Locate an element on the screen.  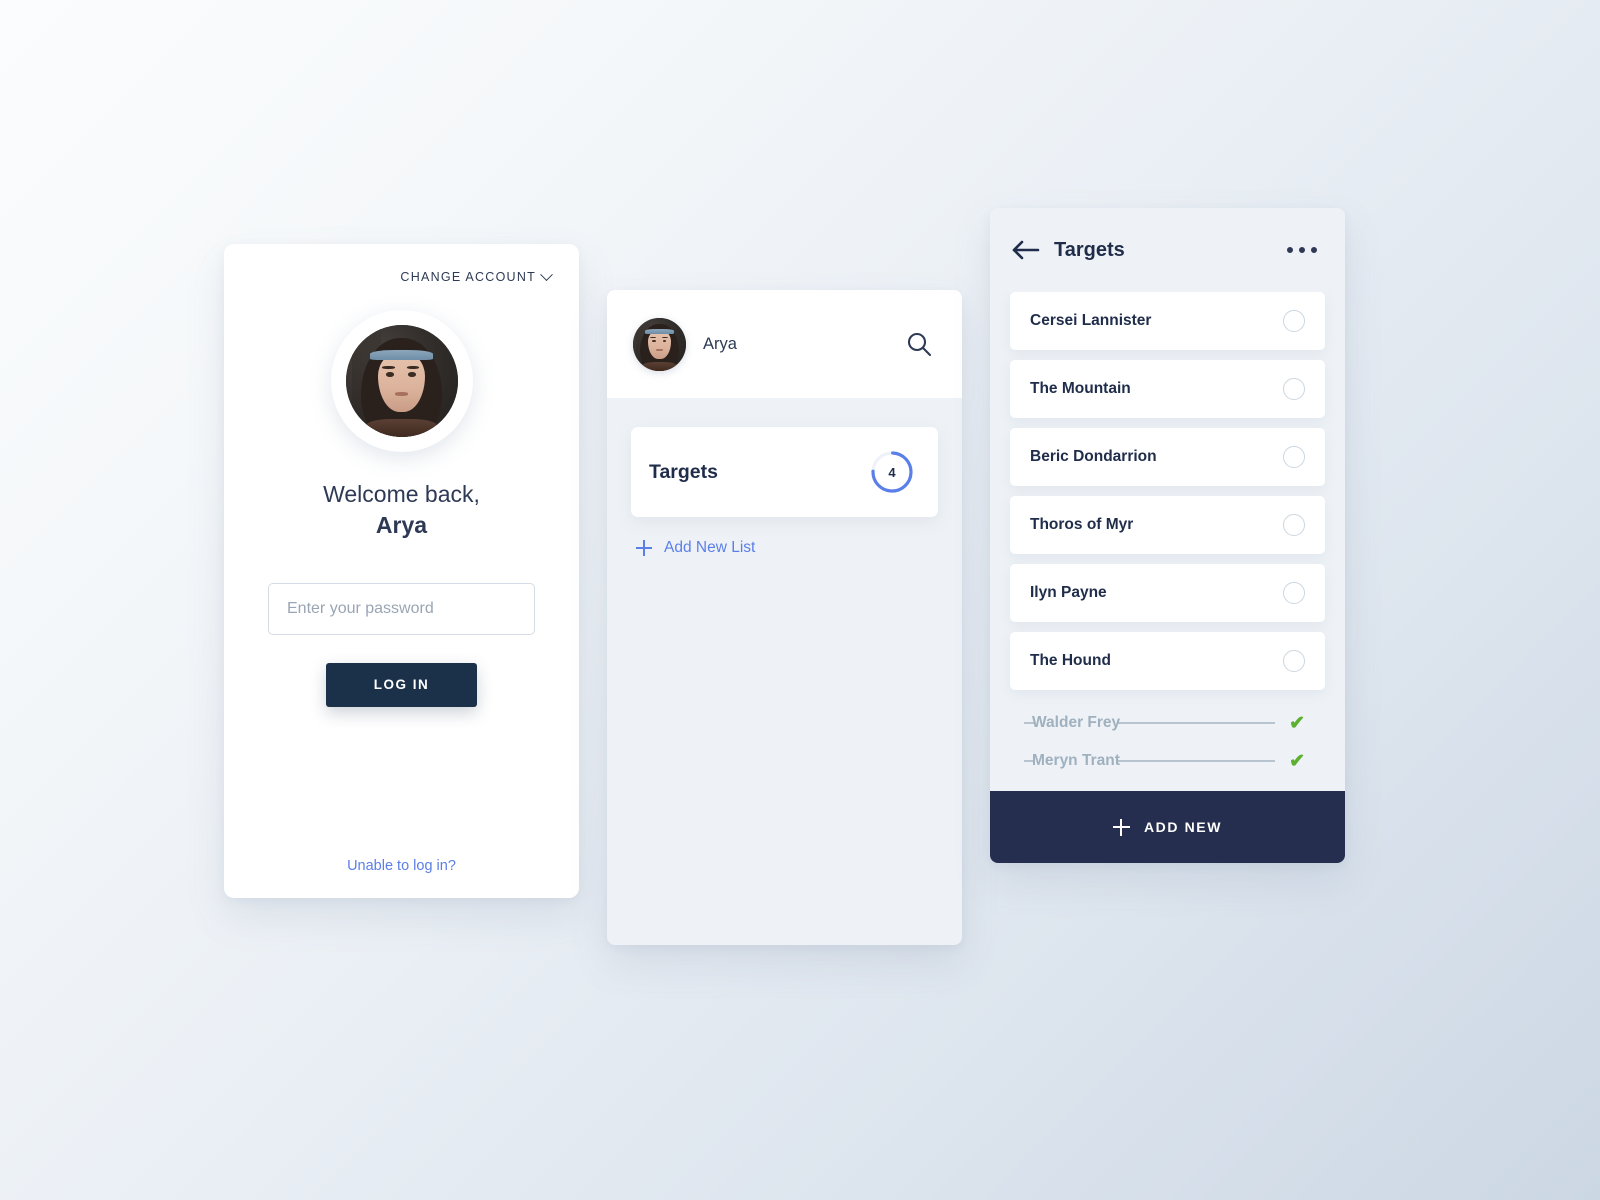
chevron-down-icon is located at coordinates (546, 274).